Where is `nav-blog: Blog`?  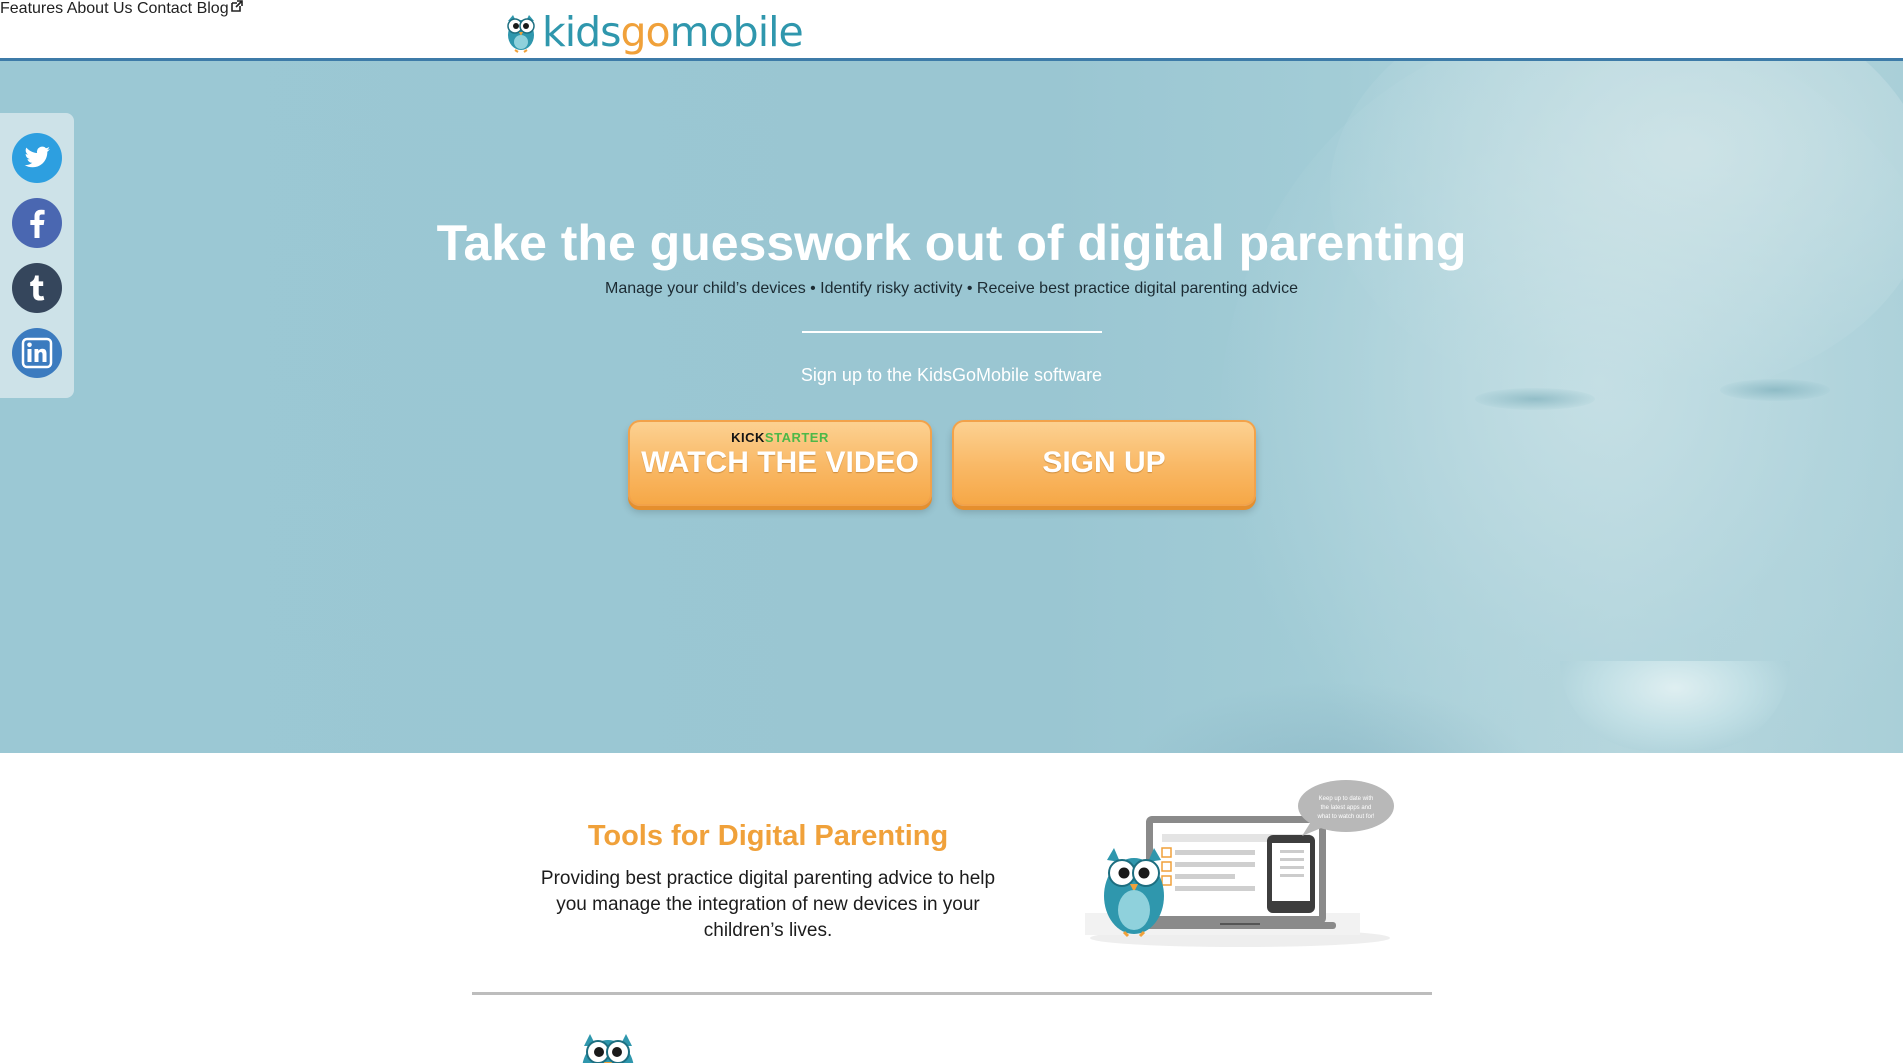 nav-blog: Blog is located at coordinates (220, 8).